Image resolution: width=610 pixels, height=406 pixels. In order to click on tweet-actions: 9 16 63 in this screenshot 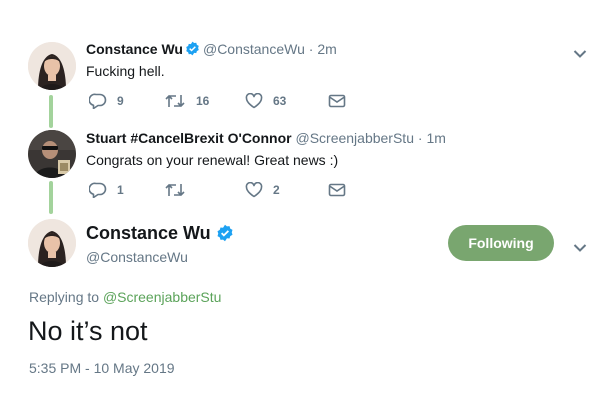, I will do `click(217, 101)`.